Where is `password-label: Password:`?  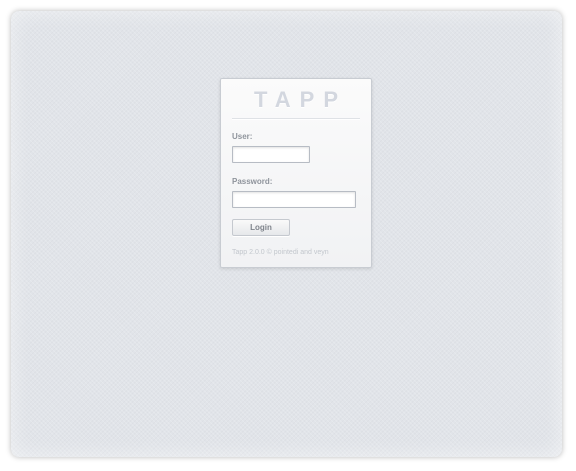
password-label: Password: is located at coordinates (252, 181).